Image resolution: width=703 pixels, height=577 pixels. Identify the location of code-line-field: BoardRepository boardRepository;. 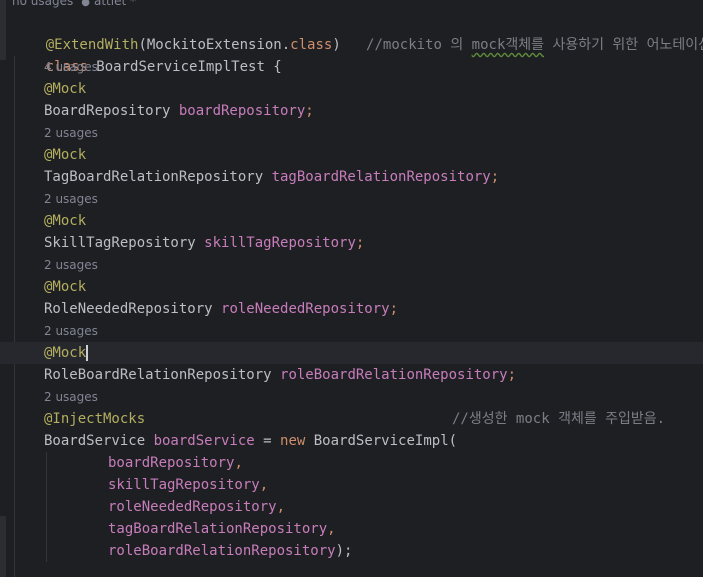
(179, 111).